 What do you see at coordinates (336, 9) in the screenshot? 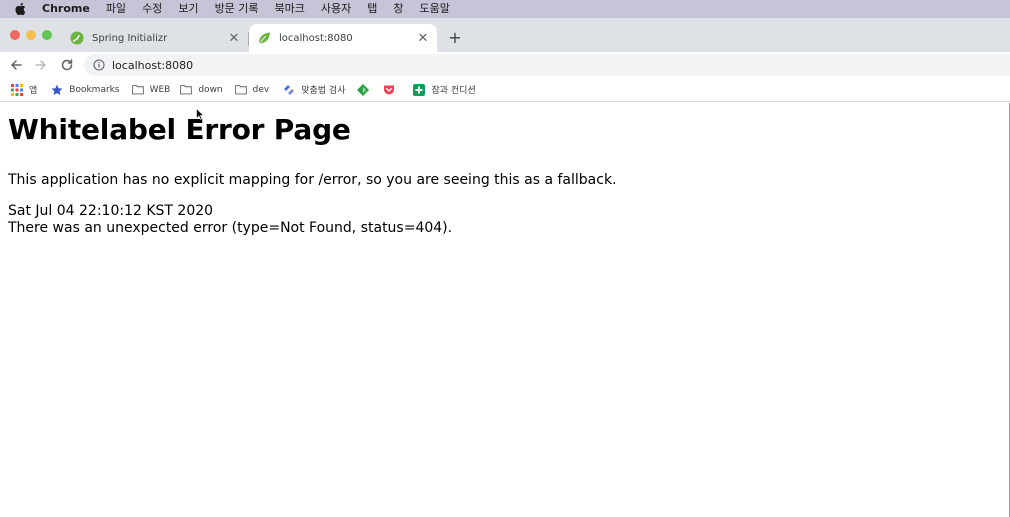
I see `menu-profiles: 사용자` at bounding box center [336, 9].